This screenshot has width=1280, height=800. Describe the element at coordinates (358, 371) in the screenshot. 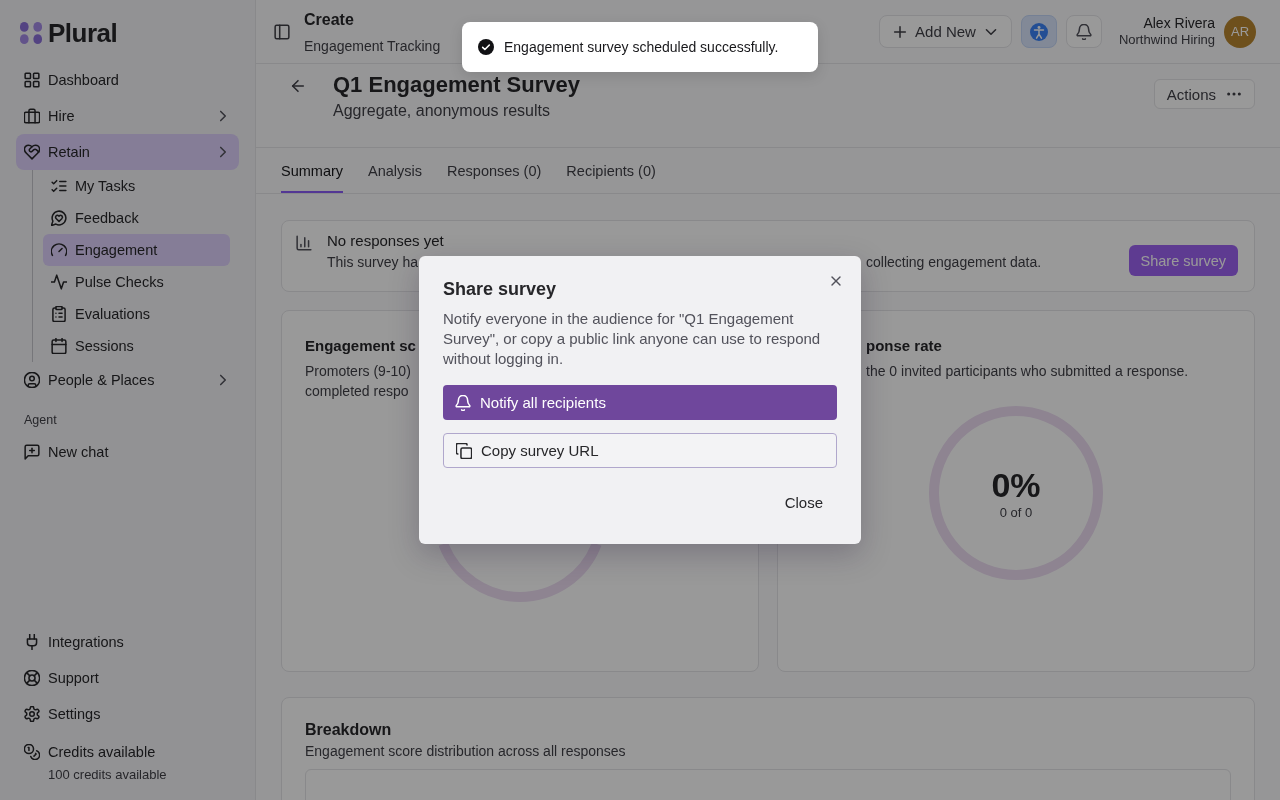

I see `card-description: Promoters (9-10)` at that location.